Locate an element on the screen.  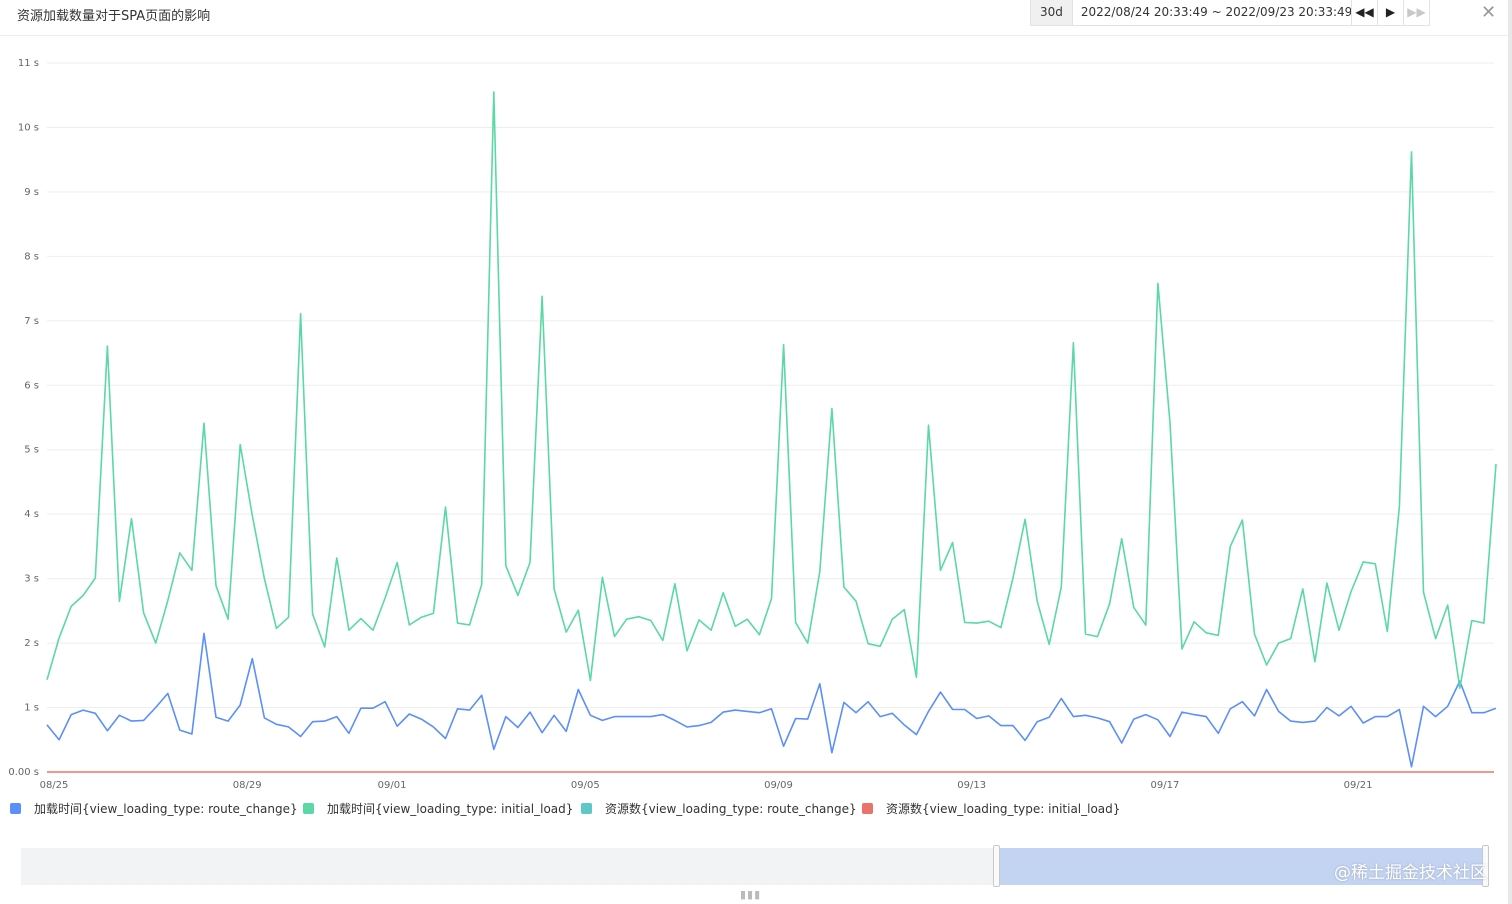
fast-forward-icon: ▶▶ is located at coordinates (1416, 12).